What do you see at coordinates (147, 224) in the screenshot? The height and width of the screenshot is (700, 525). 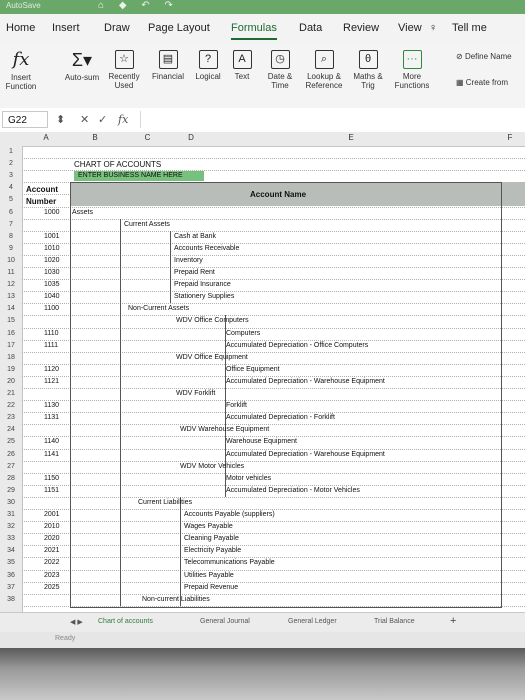 I see `account-name: Current Assets` at bounding box center [147, 224].